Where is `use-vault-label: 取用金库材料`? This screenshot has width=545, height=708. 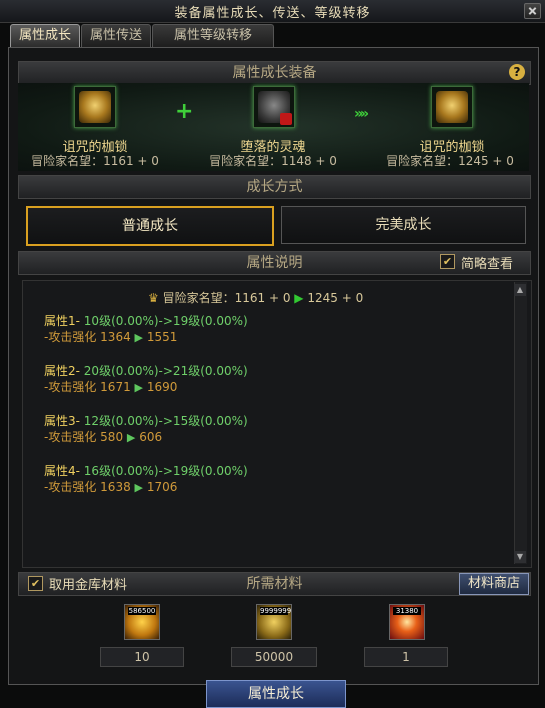 use-vault-label: 取用金库材料 is located at coordinates (88, 585).